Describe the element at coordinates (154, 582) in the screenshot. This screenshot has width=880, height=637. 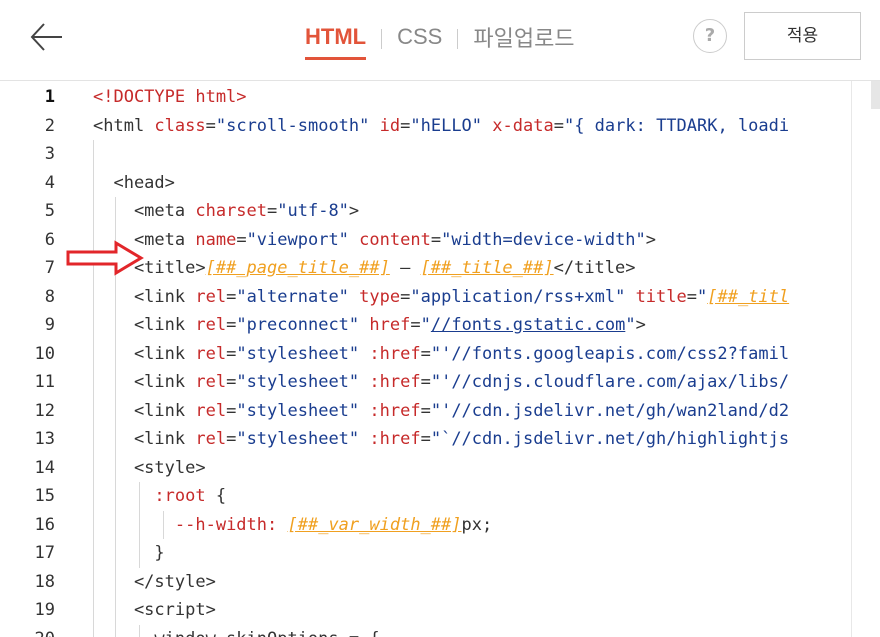
I see `code-line: </style>` at that location.